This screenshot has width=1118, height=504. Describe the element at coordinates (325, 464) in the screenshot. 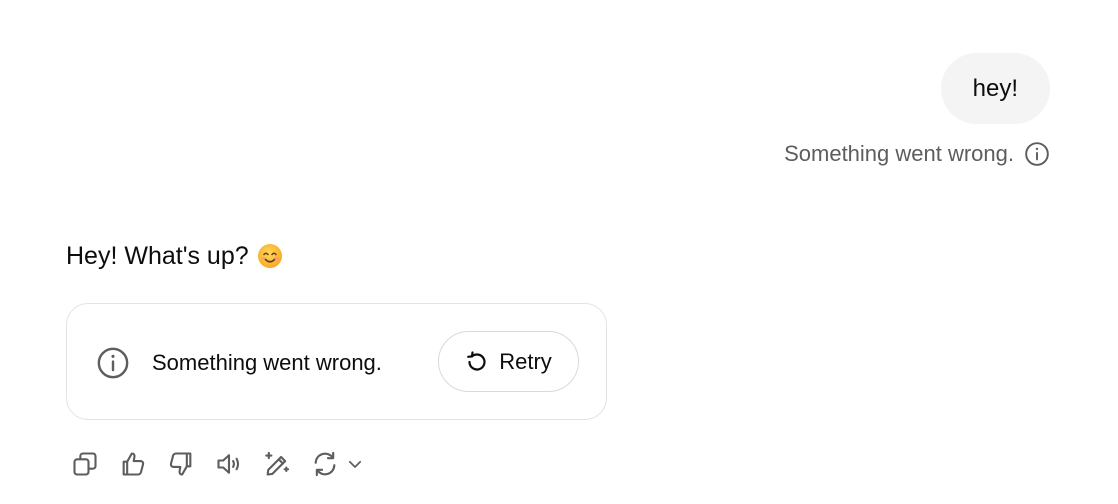

I see `regenerate-icon` at that location.